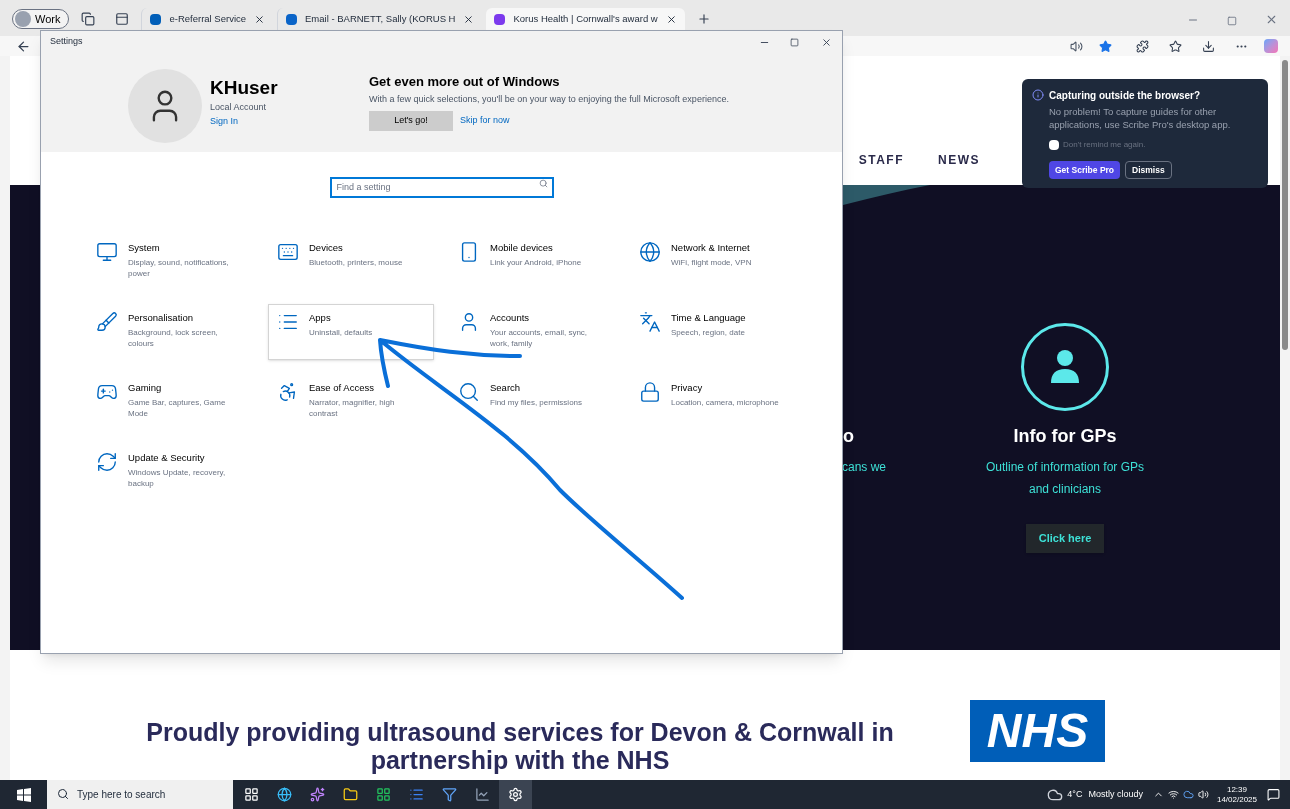  Describe the element at coordinates (66, 42) in the screenshot. I see `window-title: Settings` at that location.